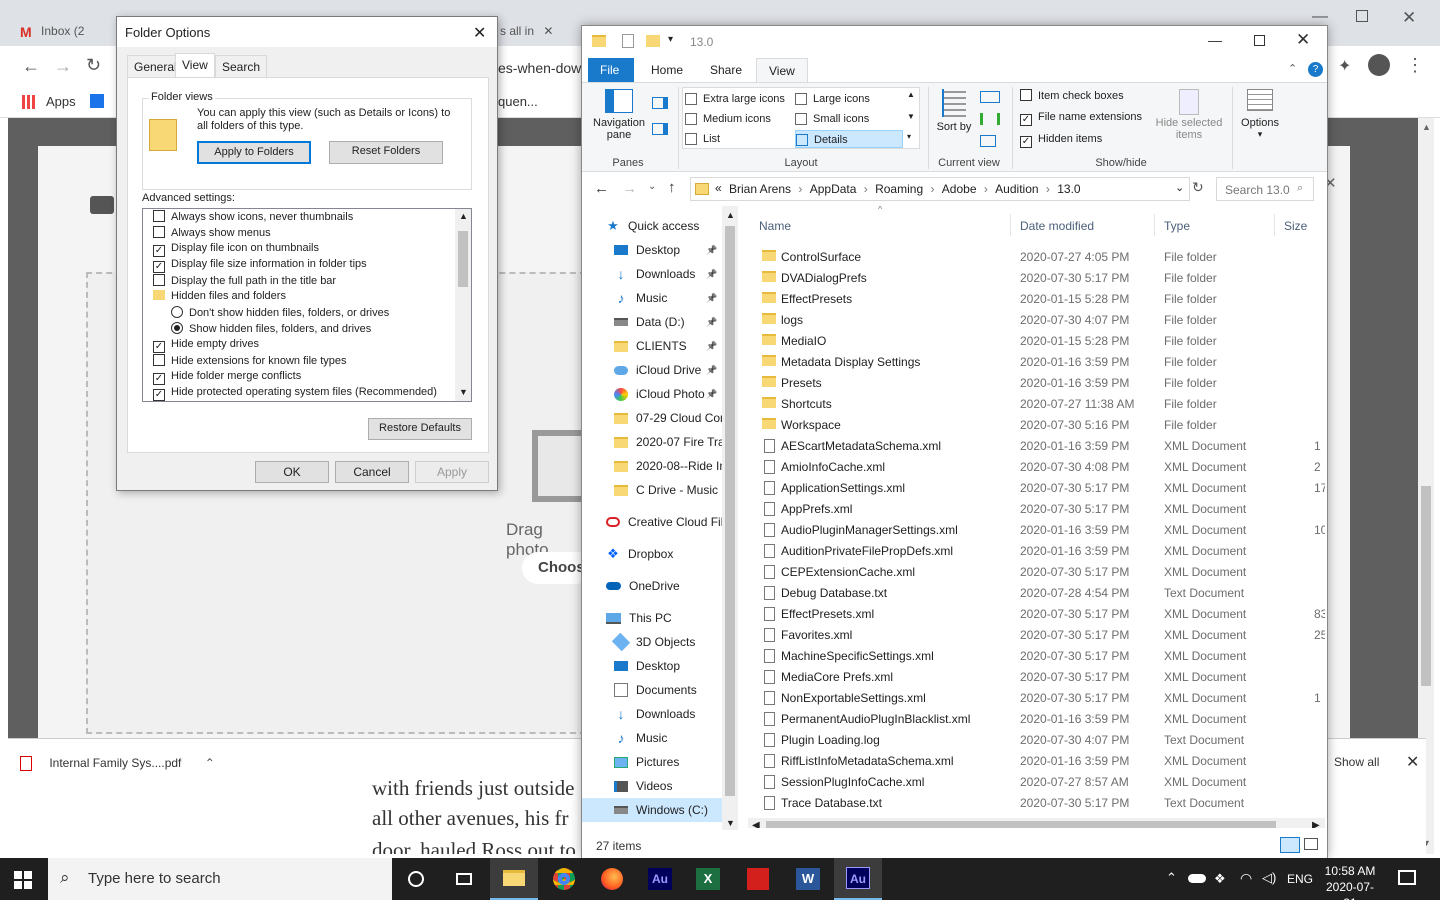 This screenshot has height=900, width=1440. Describe the element at coordinates (899, 189) in the screenshot. I see `breadcrumb-item: Roaming` at that location.